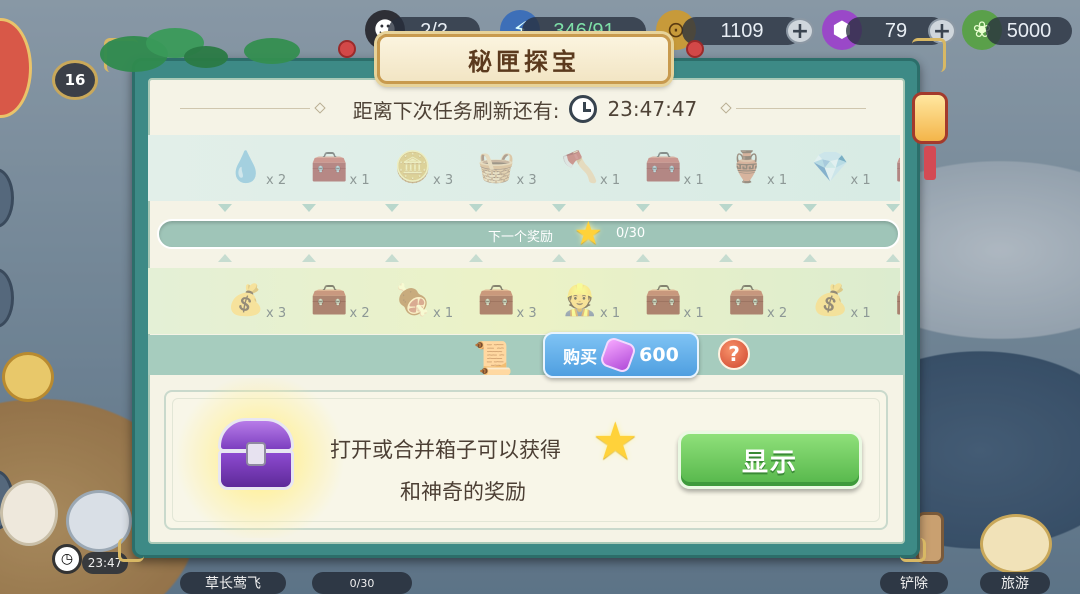 This screenshot has width=1080, height=594. I want to click on reward-item: 🏺 x 1, so click(751, 168).